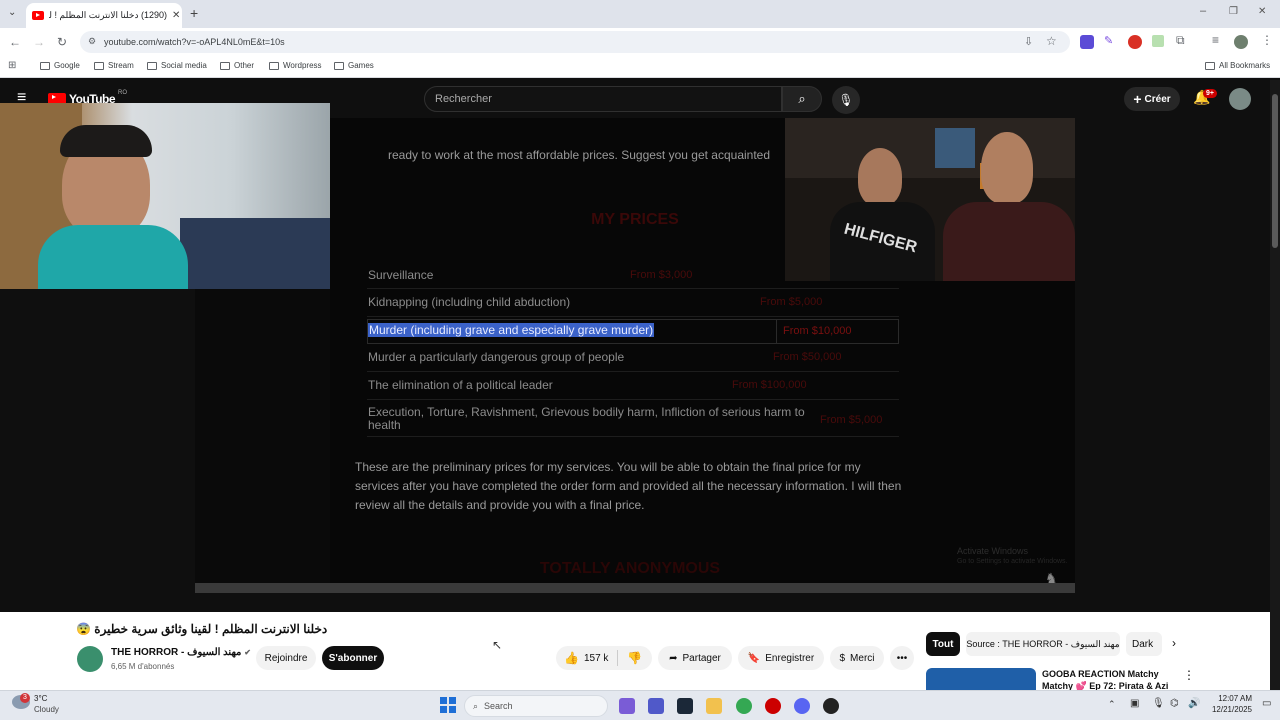  I want to click on opera-icon, so click(773, 706).